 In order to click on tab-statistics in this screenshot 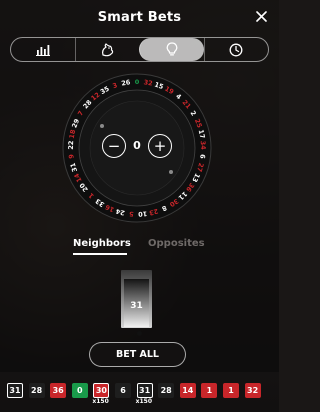, I will do `click(43, 49)`.